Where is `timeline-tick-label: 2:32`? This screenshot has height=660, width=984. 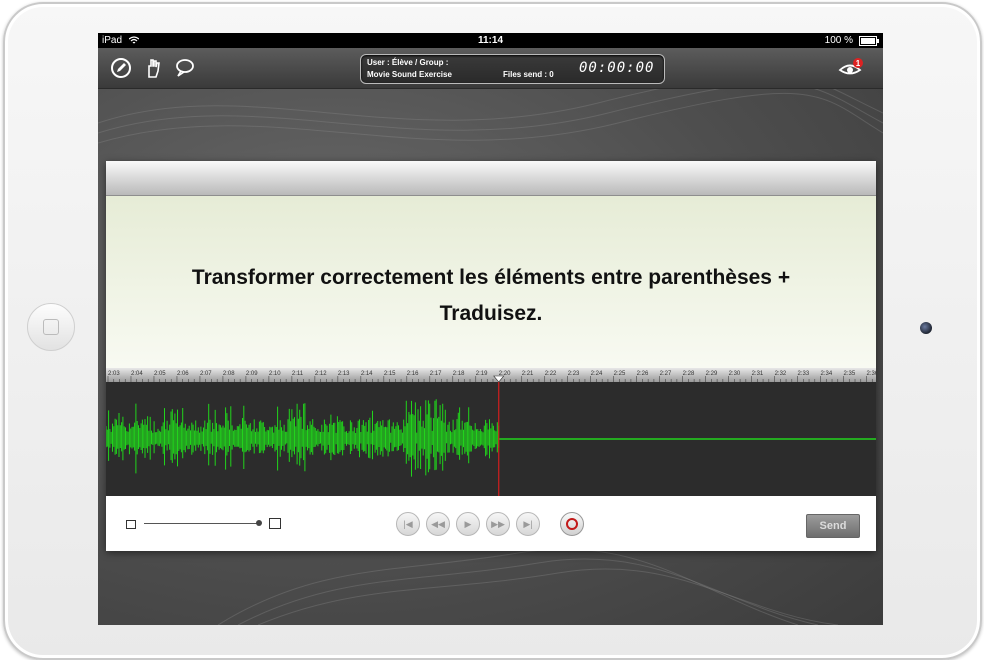
timeline-tick-label: 2:32 is located at coordinates (781, 374).